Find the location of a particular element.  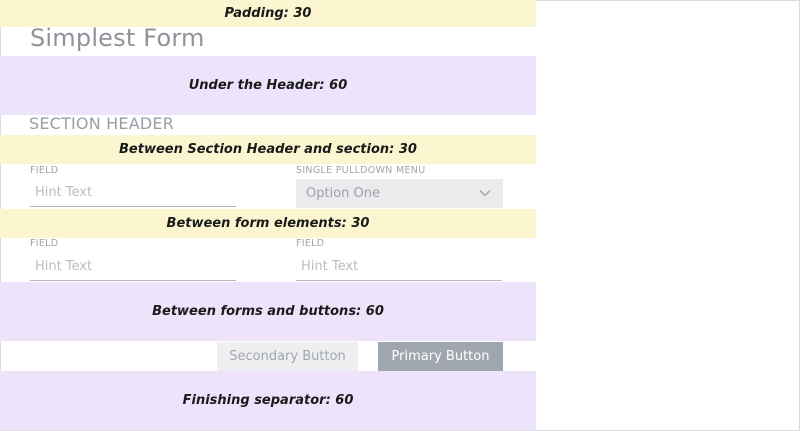

band-under-header-label: Under the Header: 60 is located at coordinates (268, 85).